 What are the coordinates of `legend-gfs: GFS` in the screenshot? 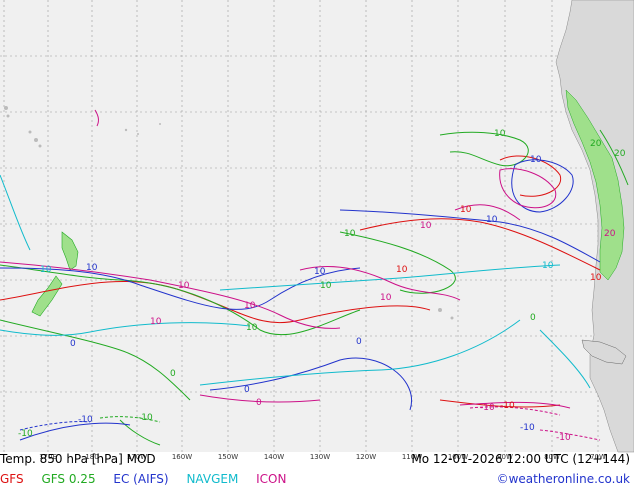 It's located at (12, 479).